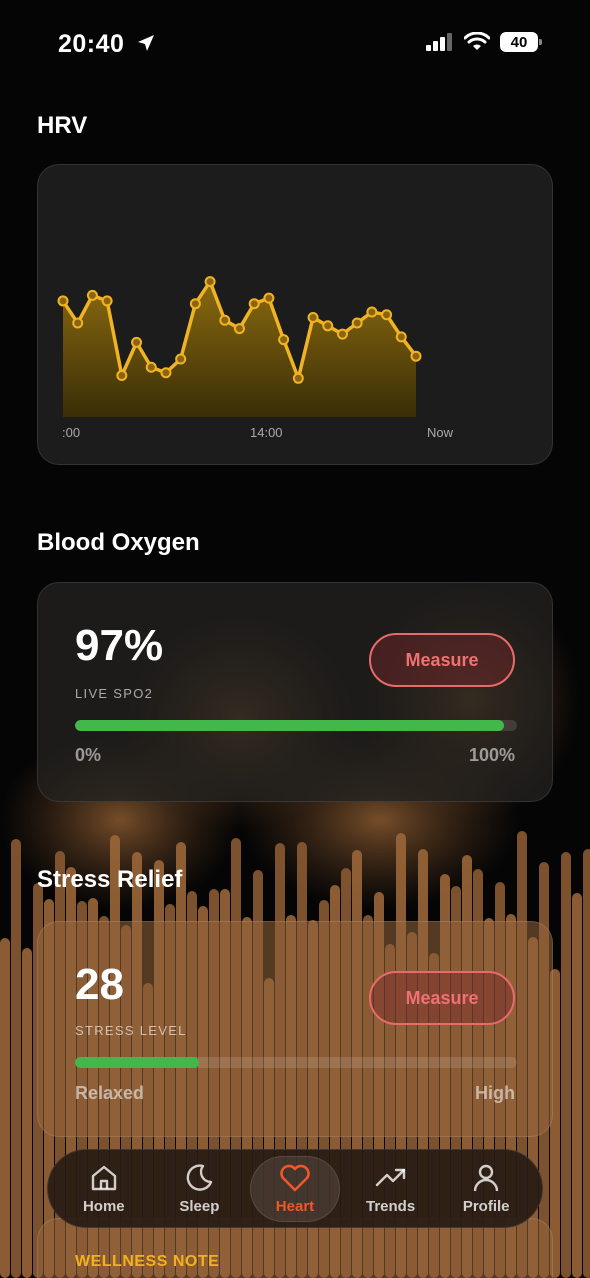  What do you see at coordinates (486, 1206) in the screenshot?
I see `tab-profile-label: Profile` at bounding box center [486, 1206].